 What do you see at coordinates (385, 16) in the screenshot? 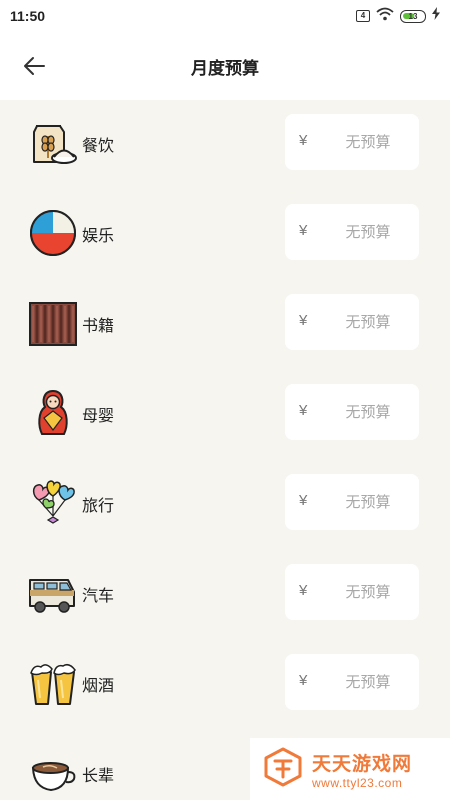
I see `wifi-icon` at bounding box center [385, 16].